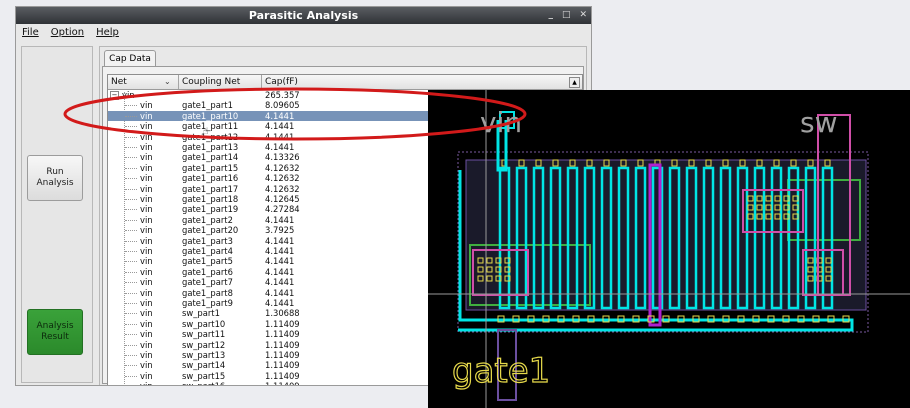 The height and width of the screenshot is (408, 910). What do you see at coordinates (130, 58) in the screenshot?
I see `tab-cap-data: Cap Data` at bounding box center [130, 58].